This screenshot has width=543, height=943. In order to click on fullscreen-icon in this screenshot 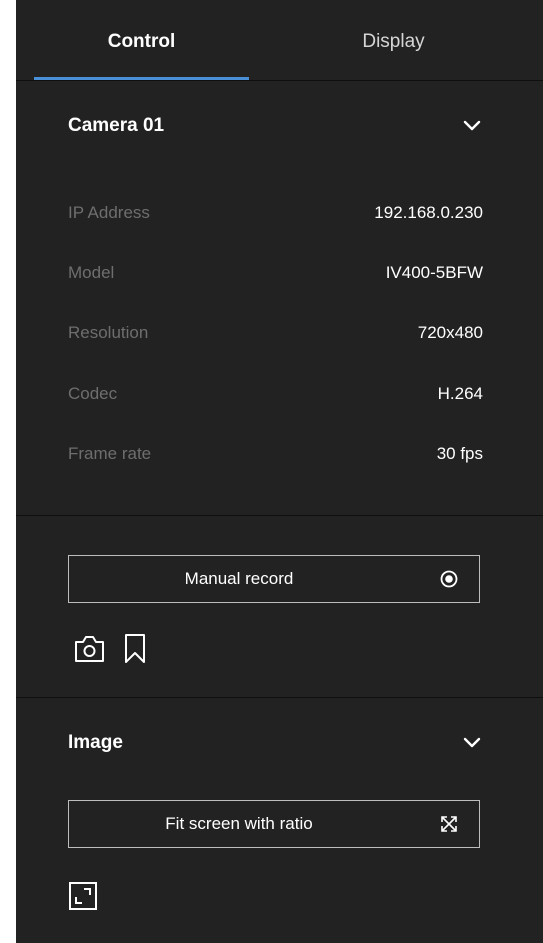, I will do `click(83, 896)`.